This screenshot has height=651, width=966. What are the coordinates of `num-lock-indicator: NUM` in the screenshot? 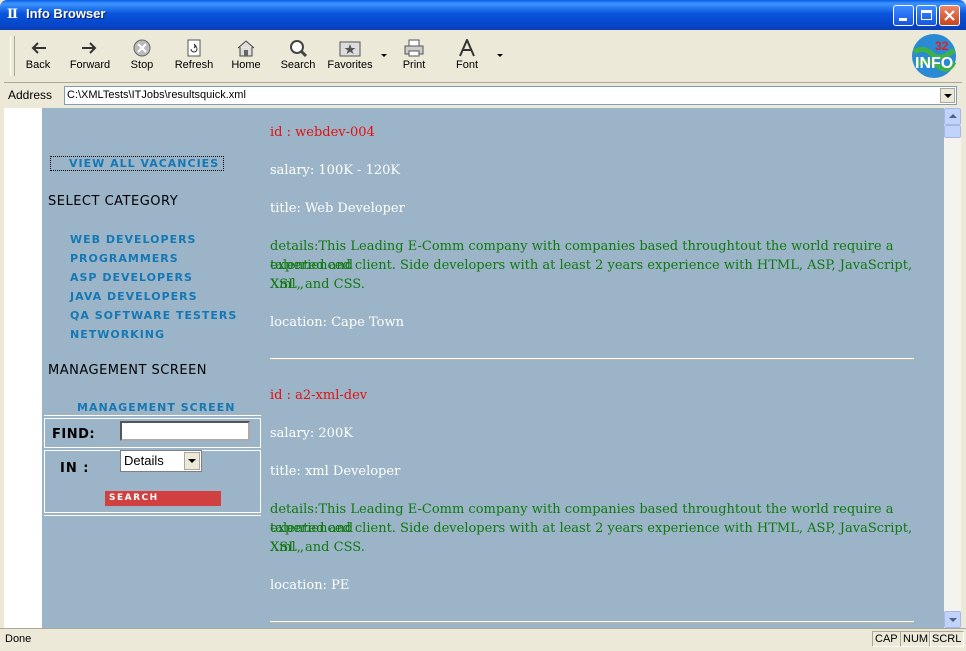 It's located at (916, 639).